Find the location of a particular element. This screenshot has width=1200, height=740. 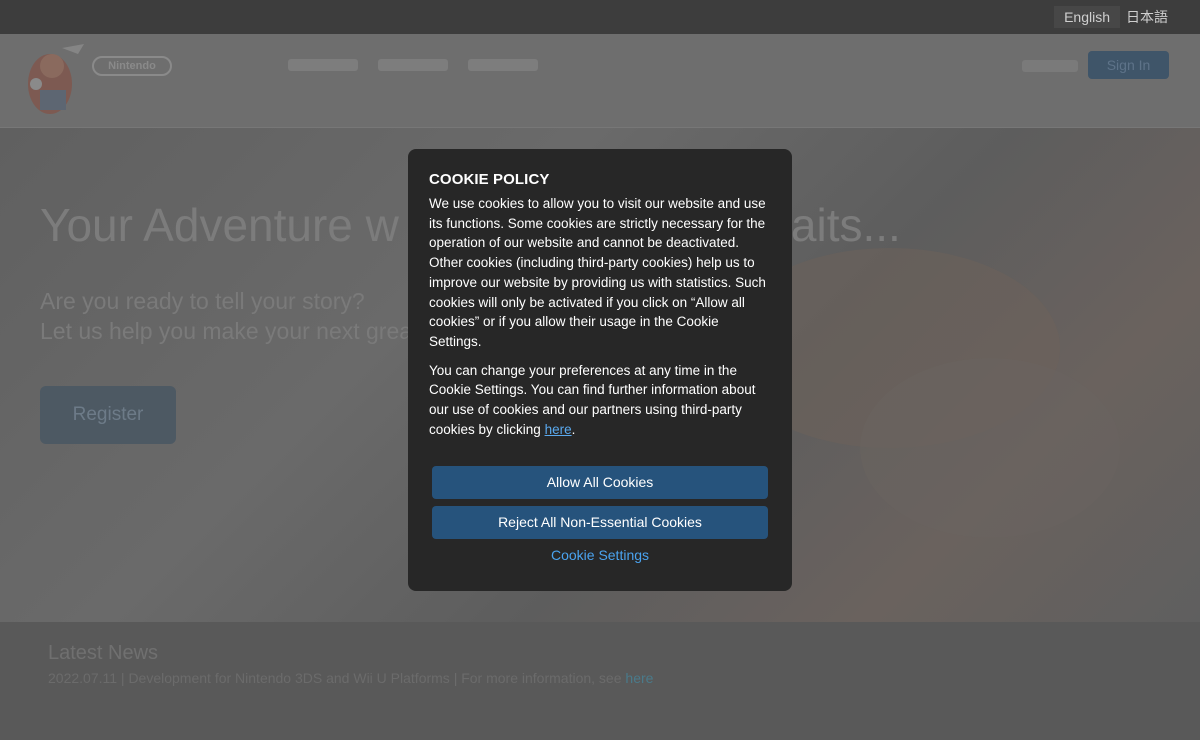

hero-title-start: Your Adventure w is located at coordinates (219, 225).